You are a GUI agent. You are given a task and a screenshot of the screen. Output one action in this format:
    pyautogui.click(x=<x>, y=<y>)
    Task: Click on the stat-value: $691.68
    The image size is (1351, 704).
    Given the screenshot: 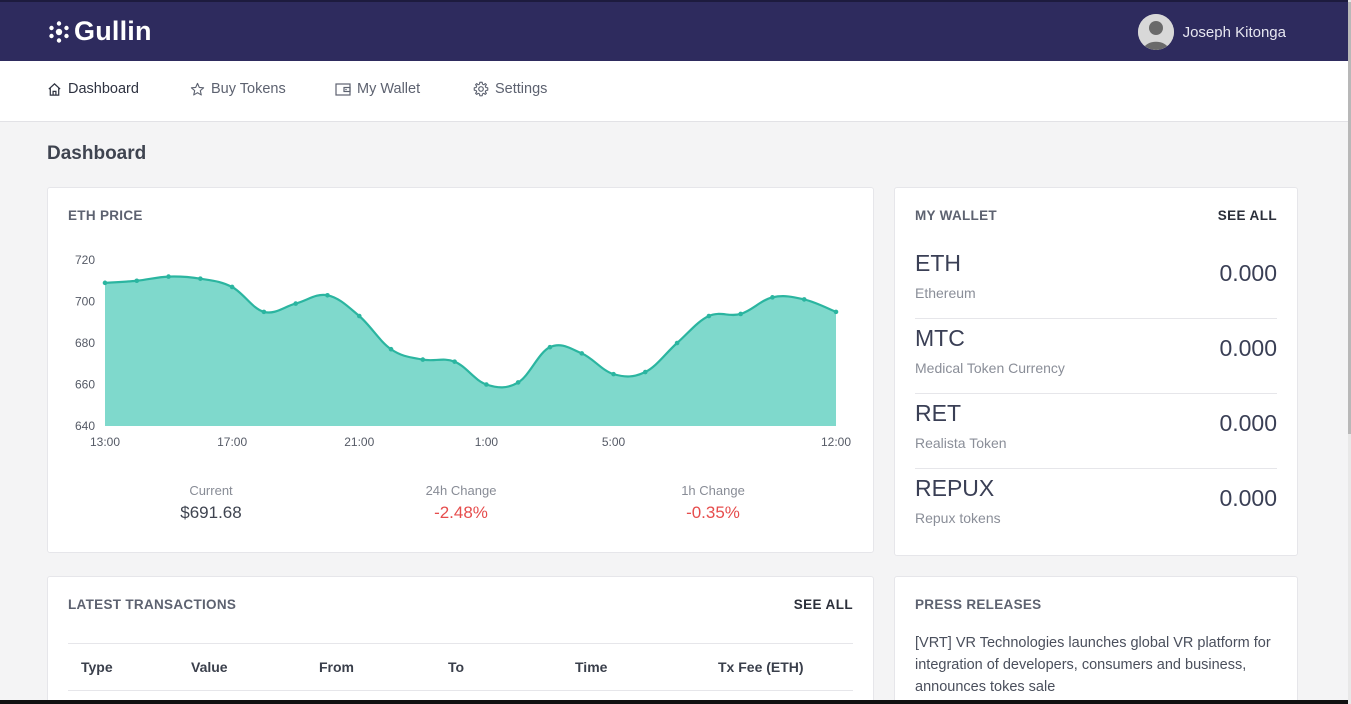 What is the action you would take?
    pyautogui.click(x=211, y=512)
    